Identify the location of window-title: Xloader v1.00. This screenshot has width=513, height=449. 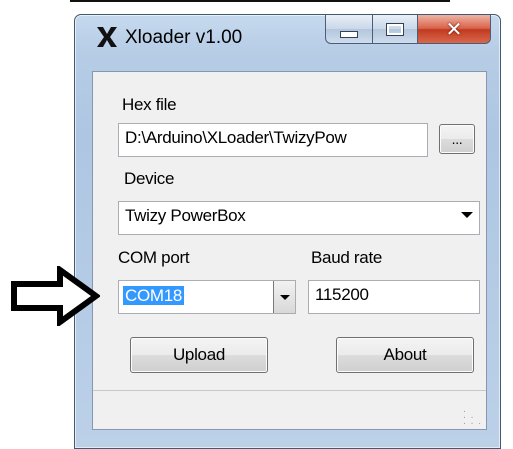
(184, 37).